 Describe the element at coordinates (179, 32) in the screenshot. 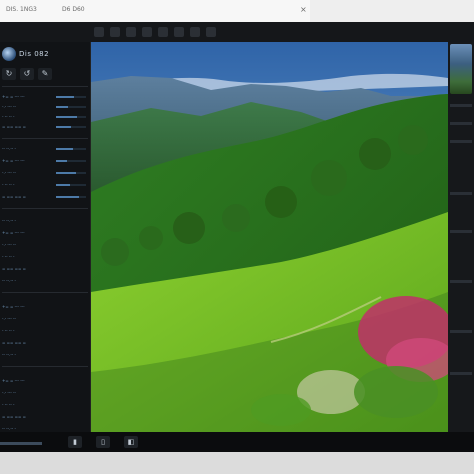

I see `crop-icon` at that location.